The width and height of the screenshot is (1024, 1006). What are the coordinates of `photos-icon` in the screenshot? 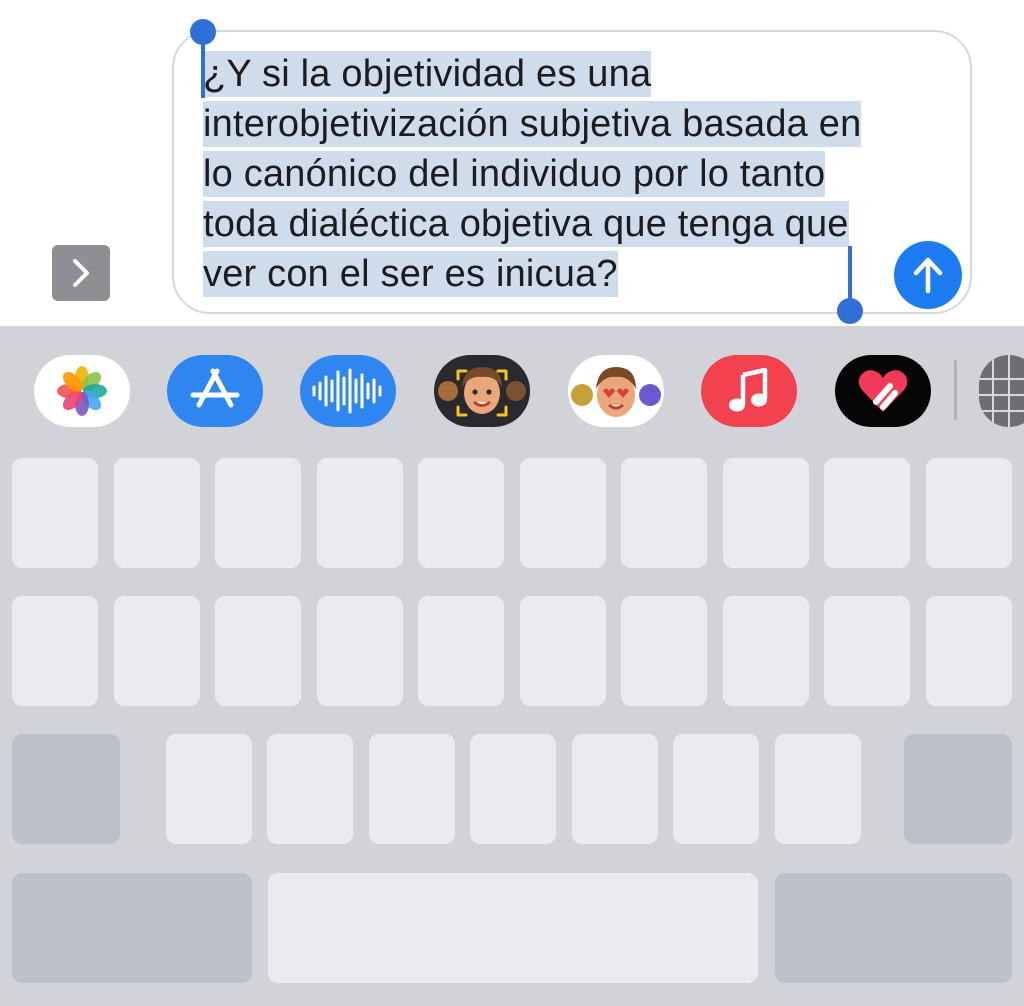 It's located at (82, 391).